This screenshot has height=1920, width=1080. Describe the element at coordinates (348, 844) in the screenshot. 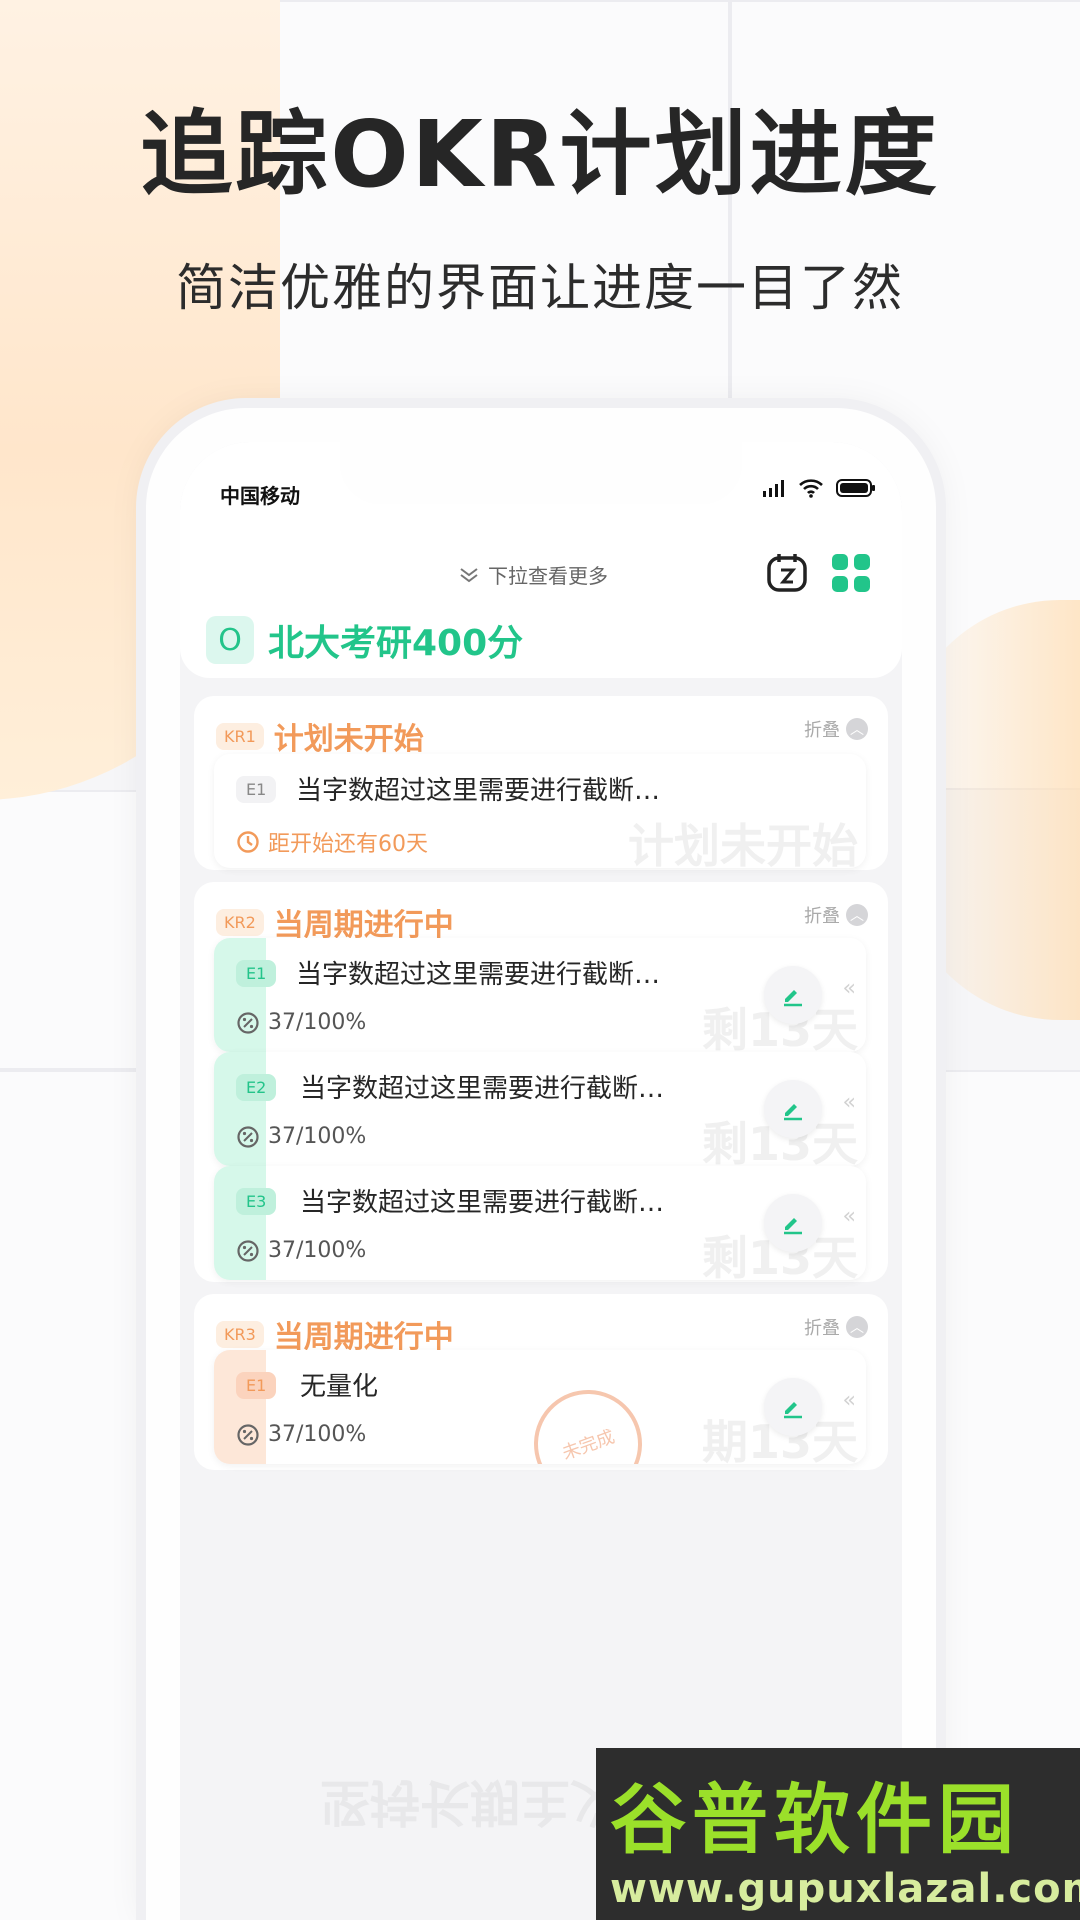

I see `item-meta-label: 距开始还有60天` at that location.